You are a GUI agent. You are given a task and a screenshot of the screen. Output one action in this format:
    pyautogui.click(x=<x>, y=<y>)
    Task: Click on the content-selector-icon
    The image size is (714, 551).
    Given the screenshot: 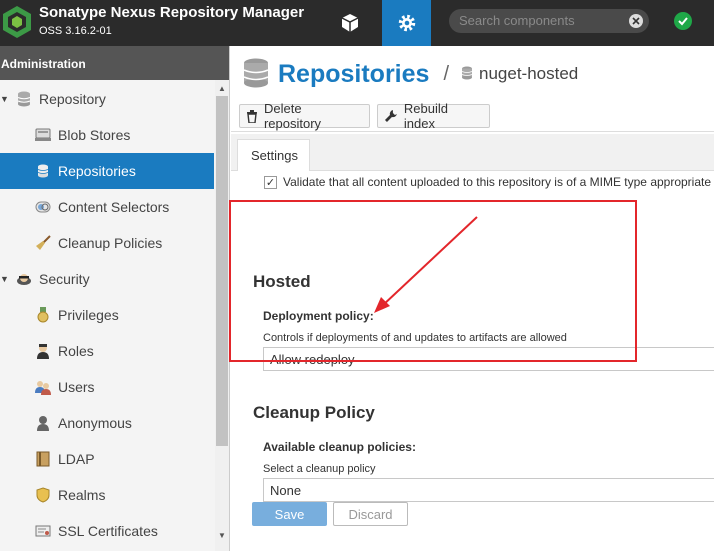 What is the action you would take?
    pyautogui.click(x=43, y=207)
    